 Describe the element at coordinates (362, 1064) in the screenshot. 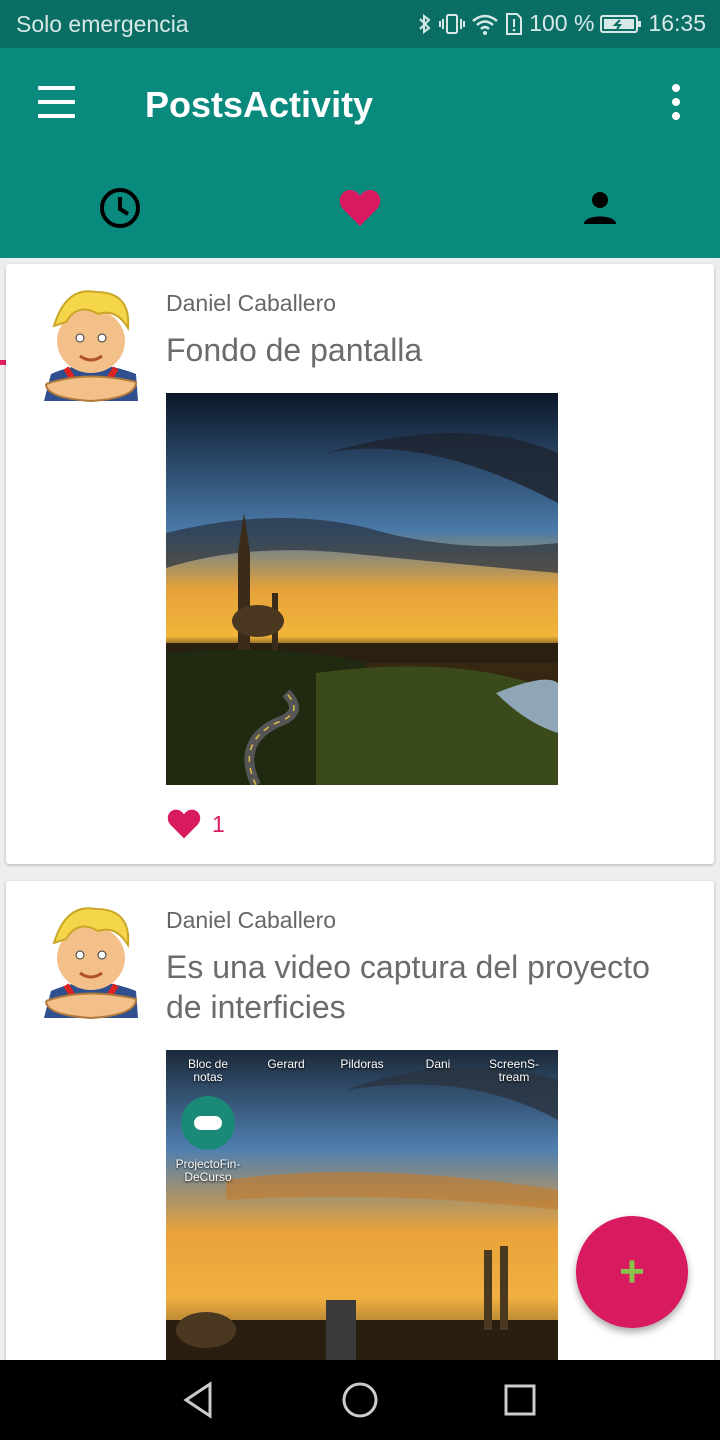

I see `app-label: Pildoras` at that location.